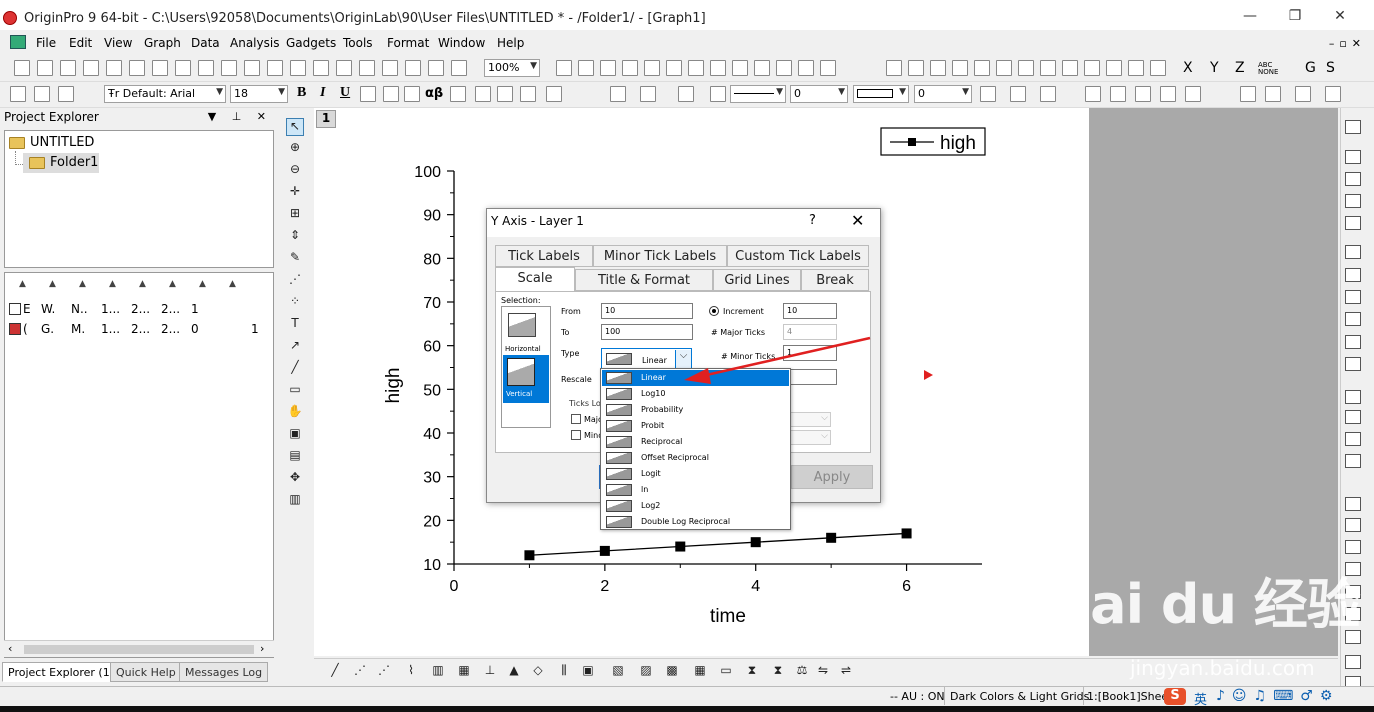 This screenshot has width=1374, height=712. Describe the element at coordinates (933, 141) in the screenshot. I see `legend-box: high` at that location.